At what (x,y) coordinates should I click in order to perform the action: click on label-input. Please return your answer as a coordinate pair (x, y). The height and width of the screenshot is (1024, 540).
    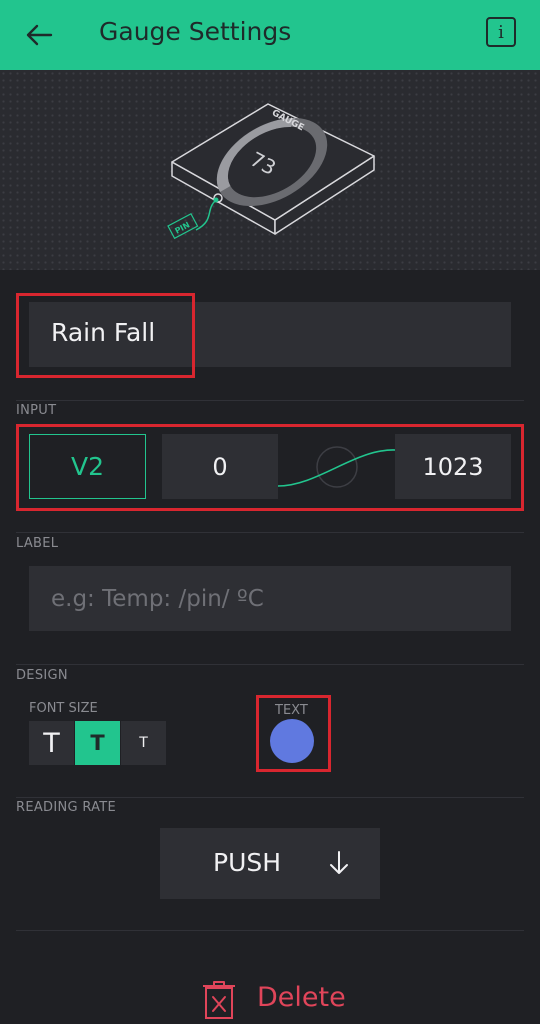
    Looking at the image, I should click on (270, 598).